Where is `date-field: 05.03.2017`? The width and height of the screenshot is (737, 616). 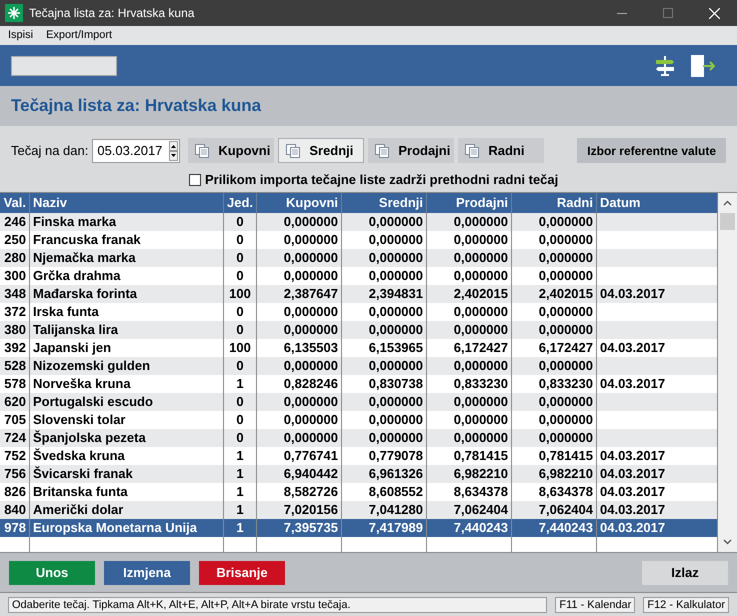
date-field: 05.03.2017 is located at coordinates (136, 150).